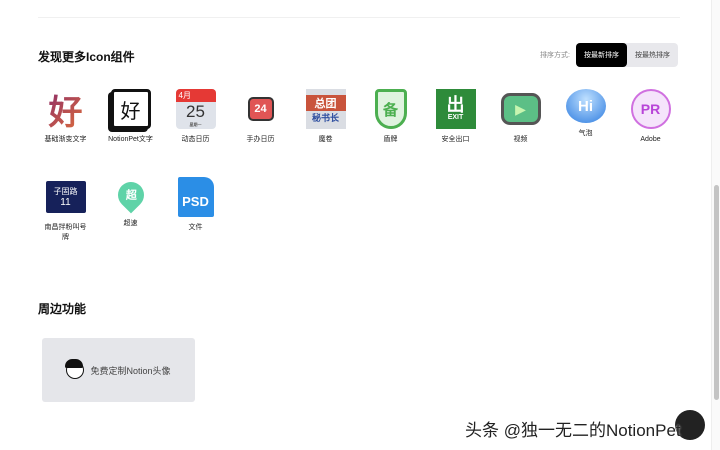 The width and height of the screenshot is (720, 450). I want to click on item-label: Adobe, so click(650, 139).